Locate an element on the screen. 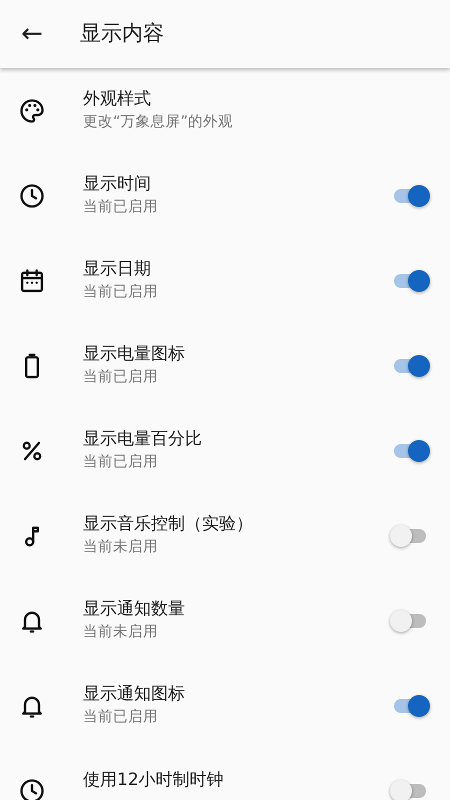 Image resolution: width=450 pixels, height=800 pixels. setting-title: 显示电量图标 is located at coordinates (134, 354).